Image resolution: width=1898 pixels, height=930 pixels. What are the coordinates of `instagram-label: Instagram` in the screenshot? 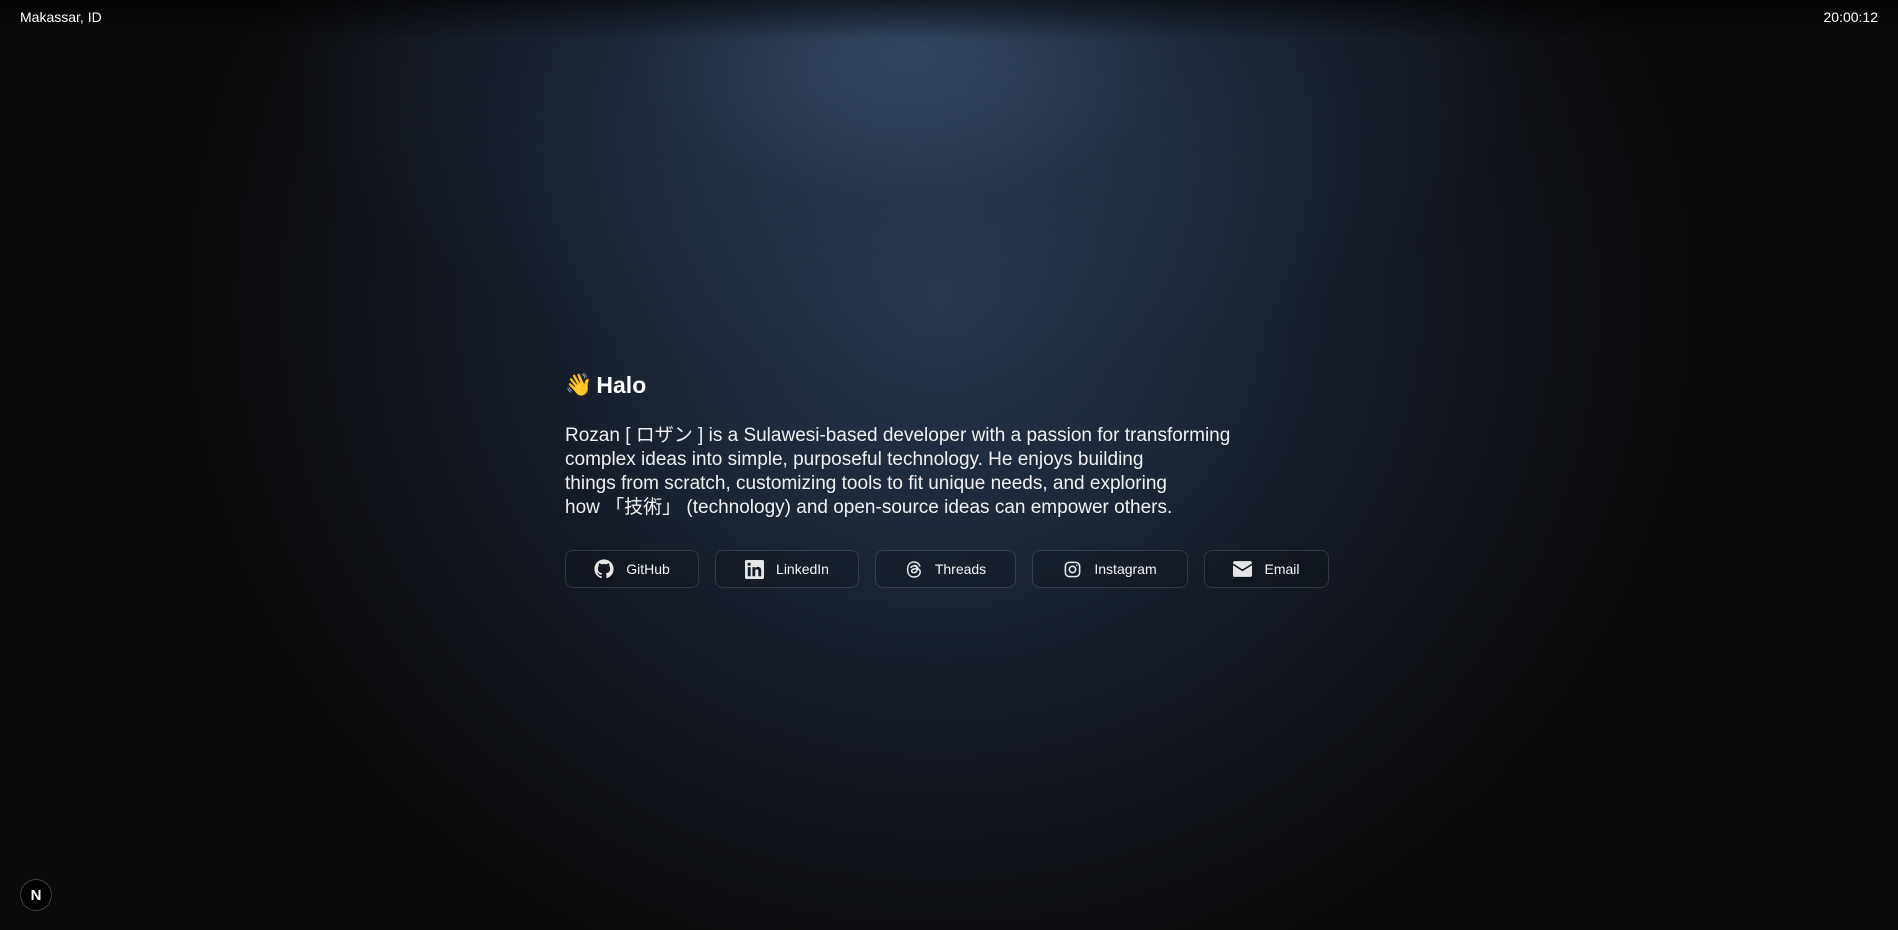 It's located at (1125, 569).